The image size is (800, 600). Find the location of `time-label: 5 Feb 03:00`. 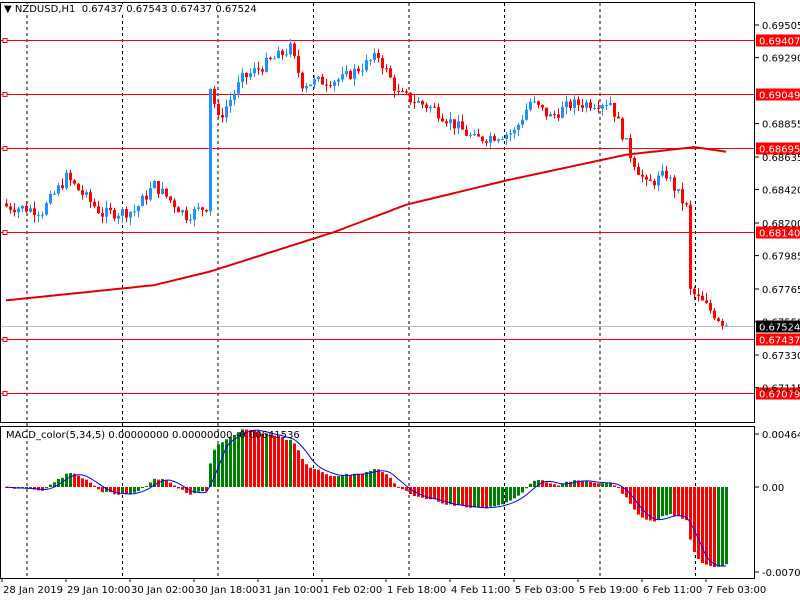

time-label: 5 Feb 03:00 is located at coordinates (544, 590).